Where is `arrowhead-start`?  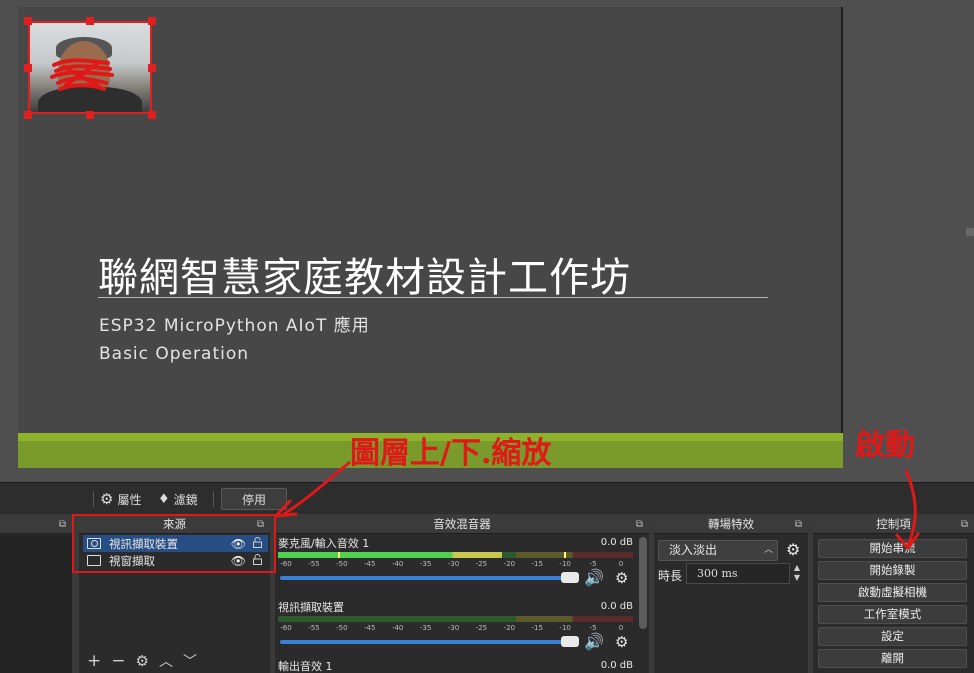 arrowhead-start is located at coordinates (907, 541).